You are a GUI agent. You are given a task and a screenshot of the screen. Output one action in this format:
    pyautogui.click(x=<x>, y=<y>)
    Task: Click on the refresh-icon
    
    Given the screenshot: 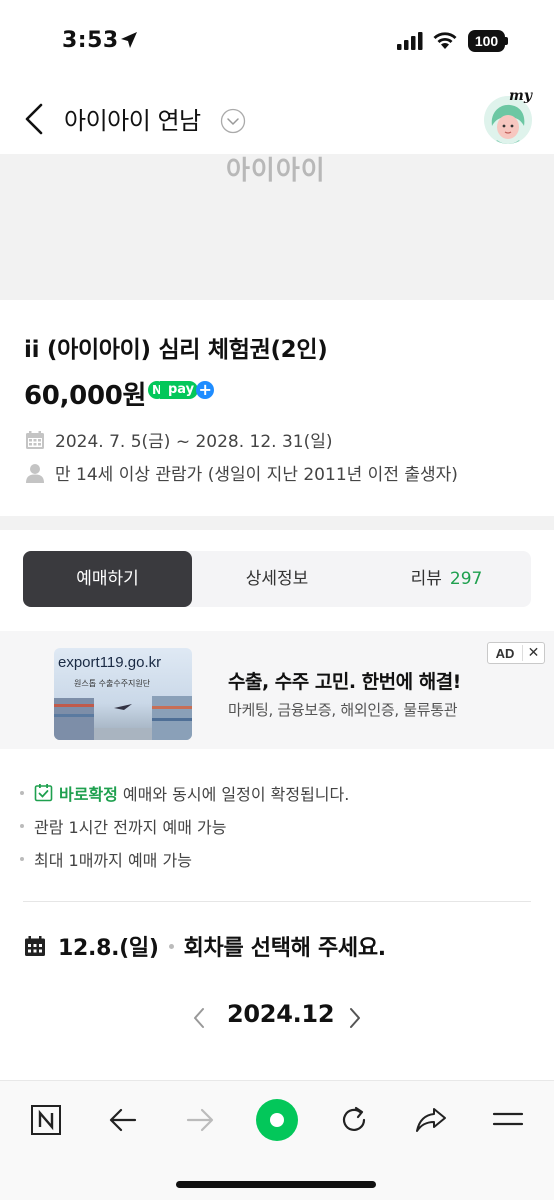 What is the action you would take?
    pyautogui.click(x=354, y=1118)
    